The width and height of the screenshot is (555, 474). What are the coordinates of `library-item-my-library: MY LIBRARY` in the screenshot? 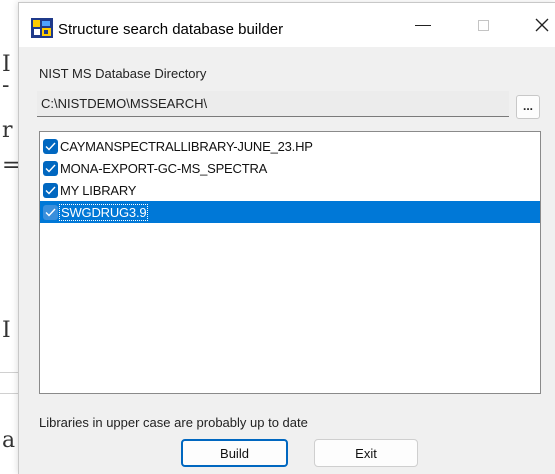 It's located at (290, 190).